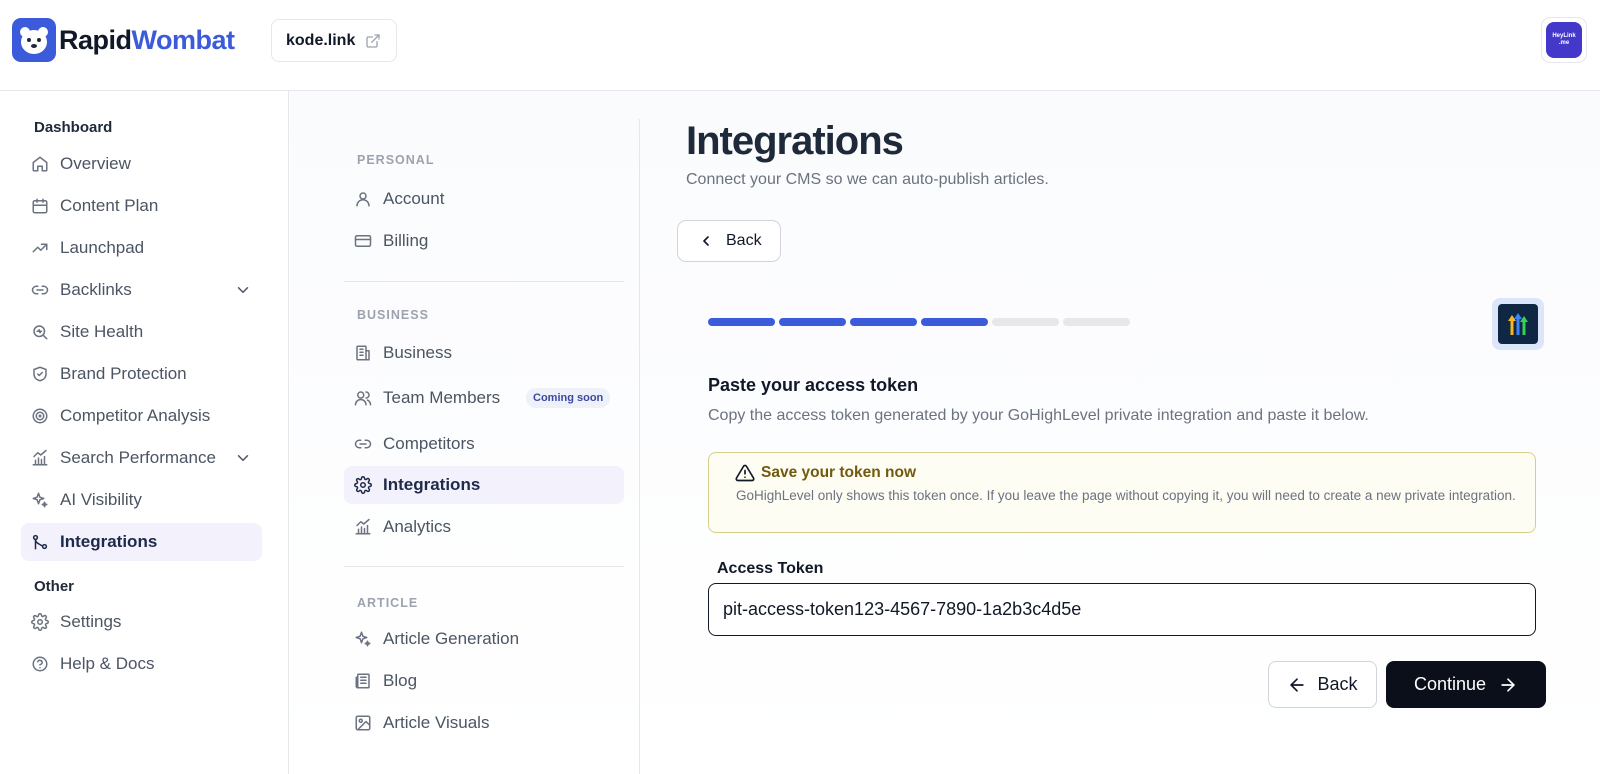 This screenshot has height=774, width=1600. I want to click on git-merge-icon, so click(40, 542).